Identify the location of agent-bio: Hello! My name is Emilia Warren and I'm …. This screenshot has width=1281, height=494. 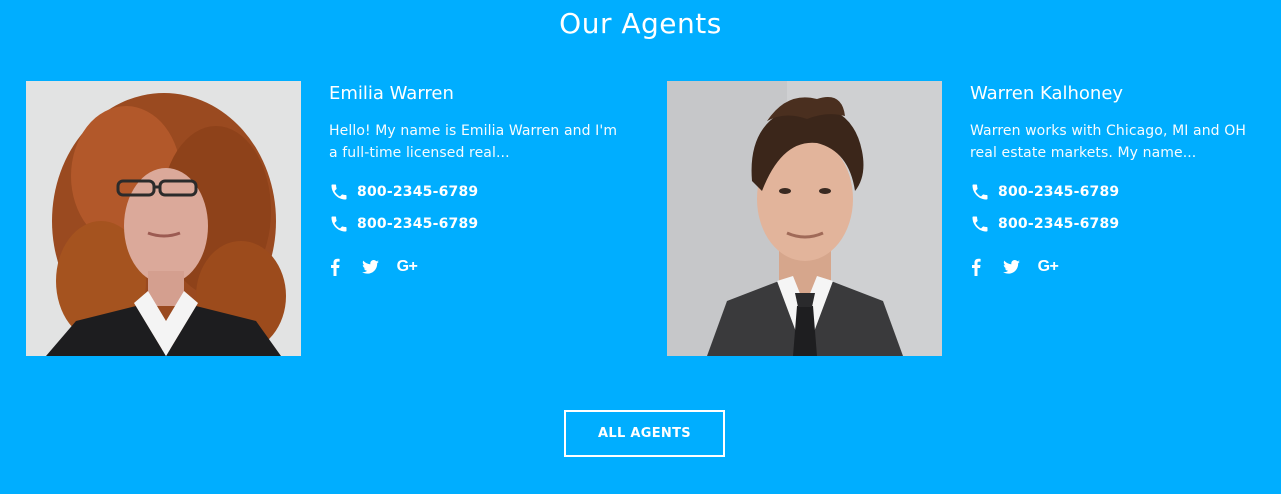
(473, 142).